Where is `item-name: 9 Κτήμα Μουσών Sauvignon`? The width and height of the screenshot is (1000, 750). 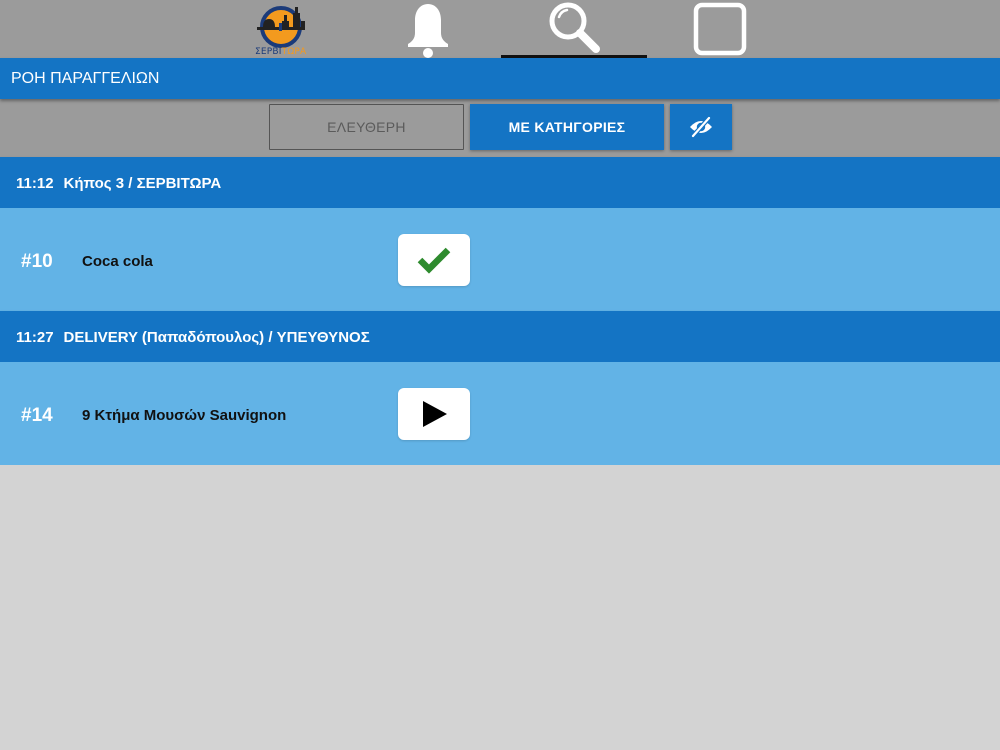
item-name: 9 Κτήμα Μουσών Sauvignon is located at coordinates (184, 415).